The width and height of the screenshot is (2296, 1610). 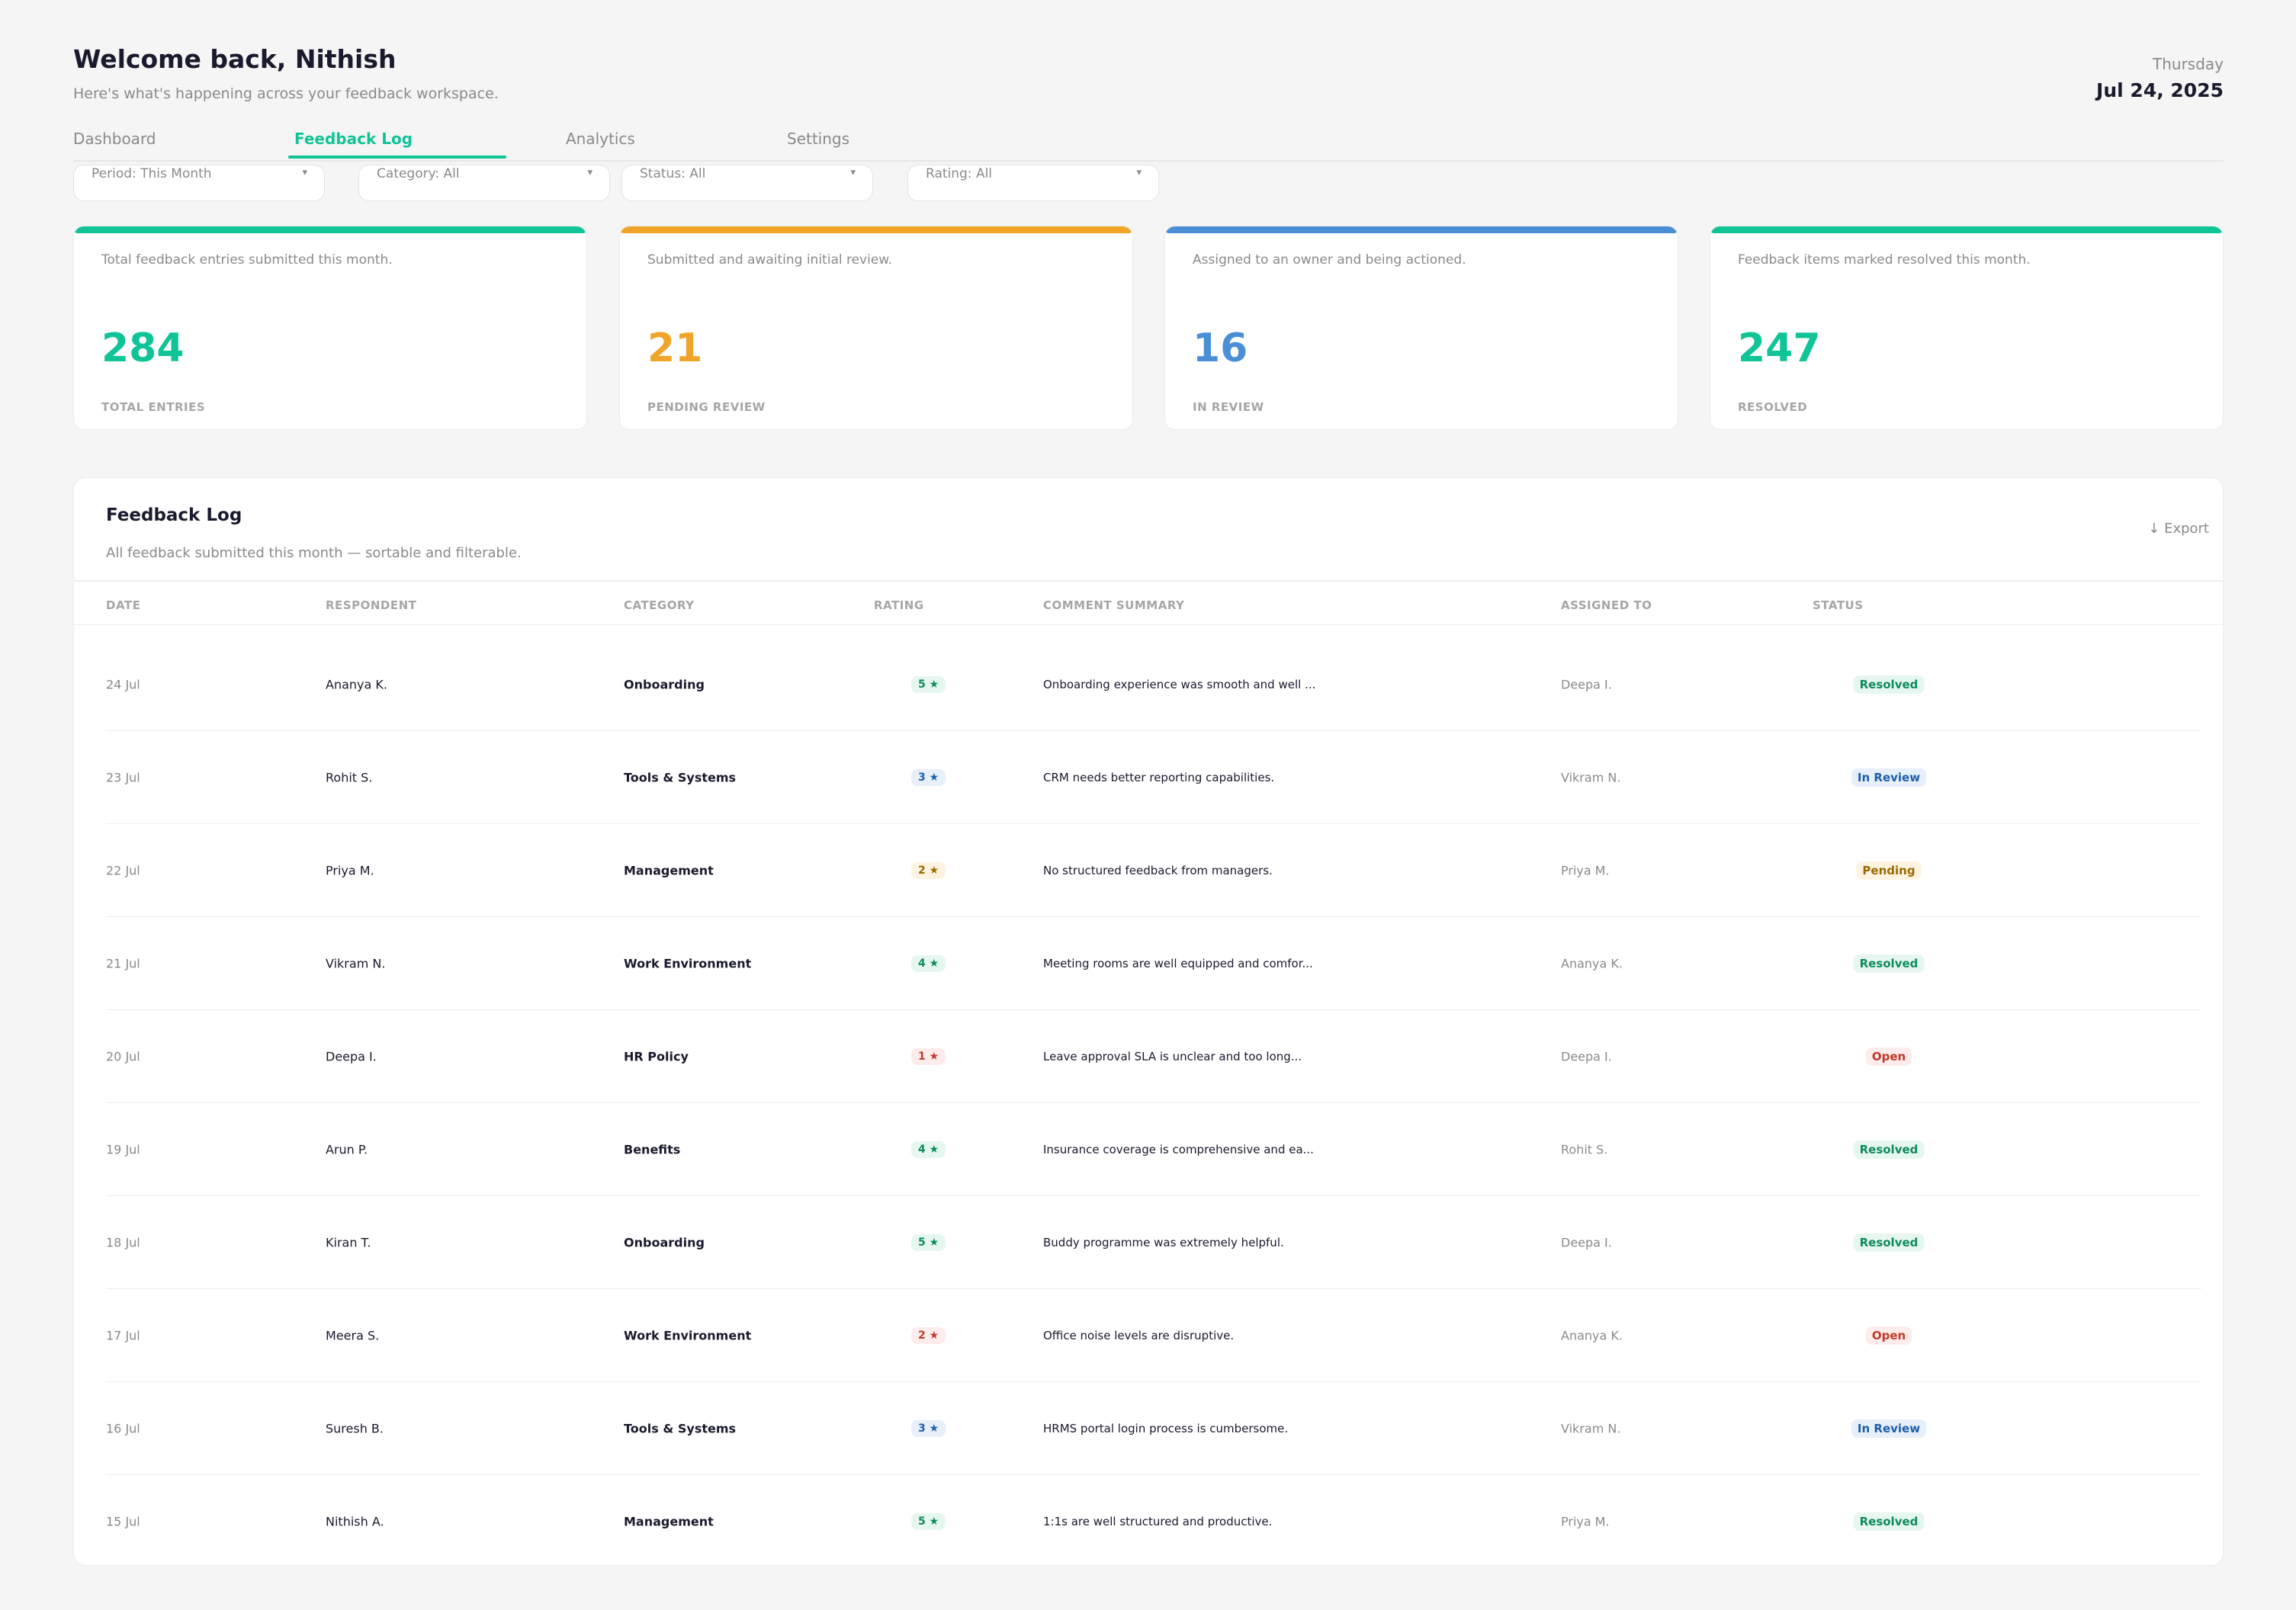 What do you see at coordinates (1158, 871) in the screenshot?
I see `row-comment-summary: No structured feedback from managers.` at bounding box center [1158, 871].